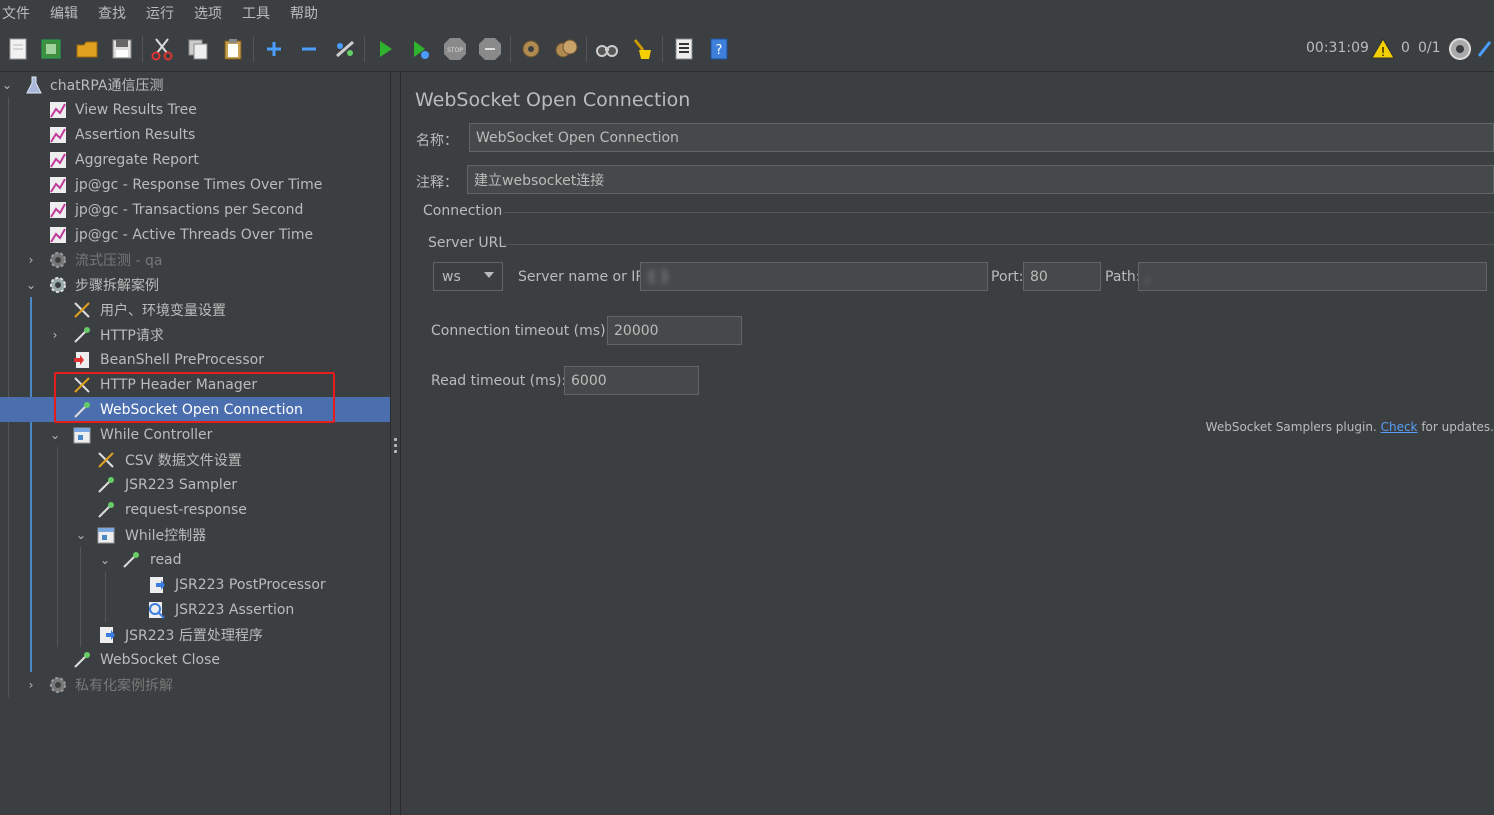 The height and width of the screenshot is (815, 1494). What do you see at coordinates (82, 435) in the screenshot?
I see `controller-icon` at bounding box center [82, 435].